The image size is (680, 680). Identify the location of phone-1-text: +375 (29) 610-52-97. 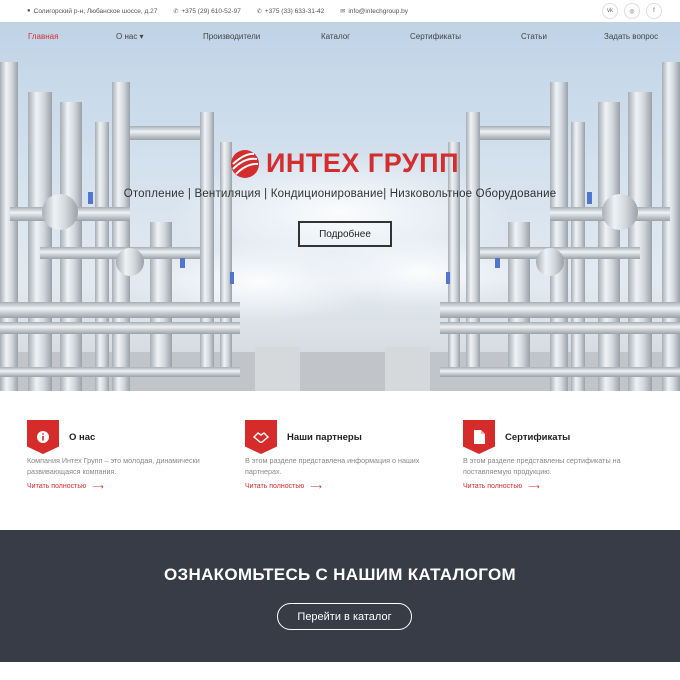
(210, 11).